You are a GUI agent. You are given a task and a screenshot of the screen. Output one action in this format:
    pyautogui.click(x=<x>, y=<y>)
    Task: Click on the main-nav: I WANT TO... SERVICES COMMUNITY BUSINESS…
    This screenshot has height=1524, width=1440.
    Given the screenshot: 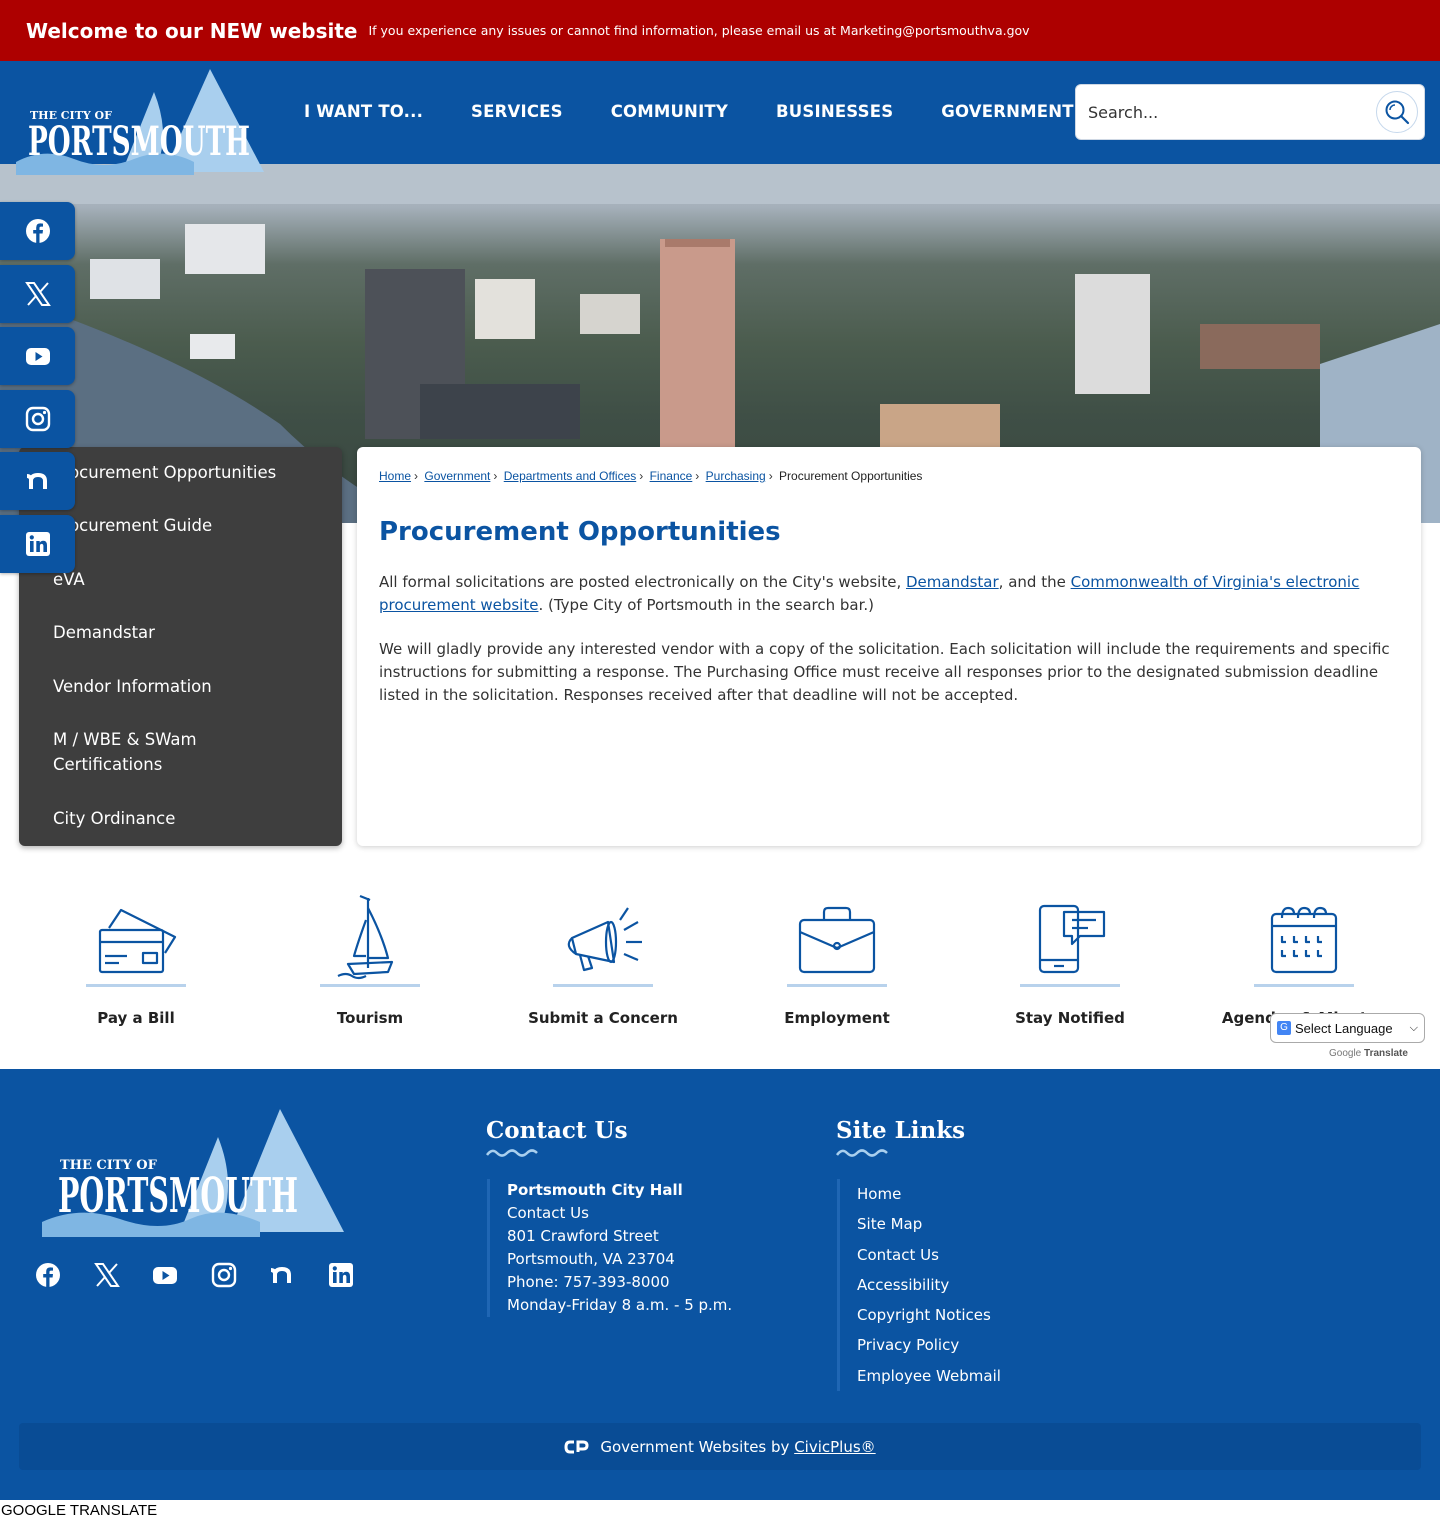 What is the action you would take?
    pyautogui.click(x=689, y=111)
    